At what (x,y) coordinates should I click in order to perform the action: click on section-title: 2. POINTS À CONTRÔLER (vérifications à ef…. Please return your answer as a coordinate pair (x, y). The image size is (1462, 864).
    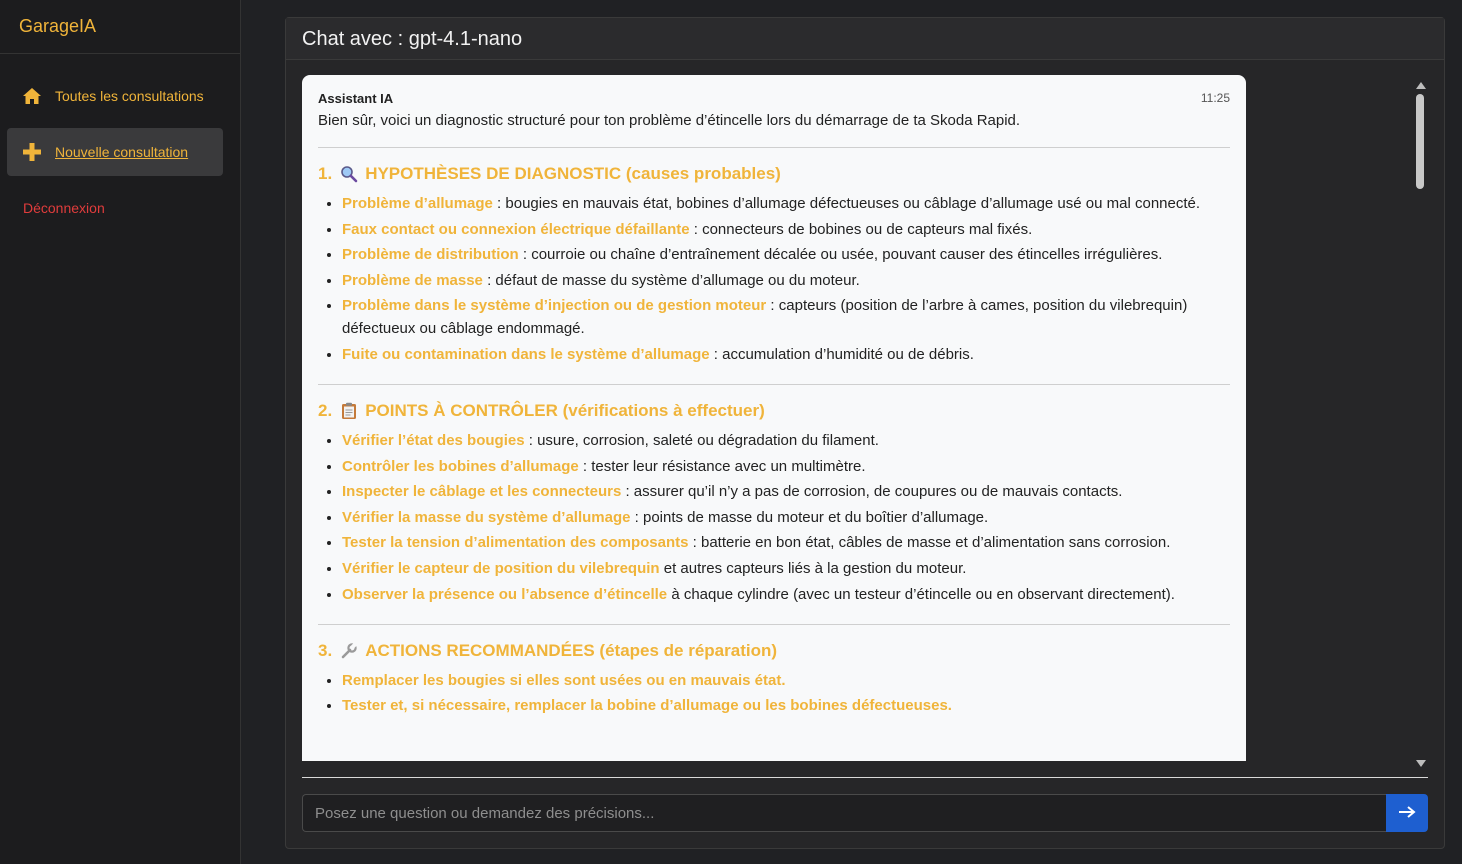
    Looking at the image, I should click on (774, 411).